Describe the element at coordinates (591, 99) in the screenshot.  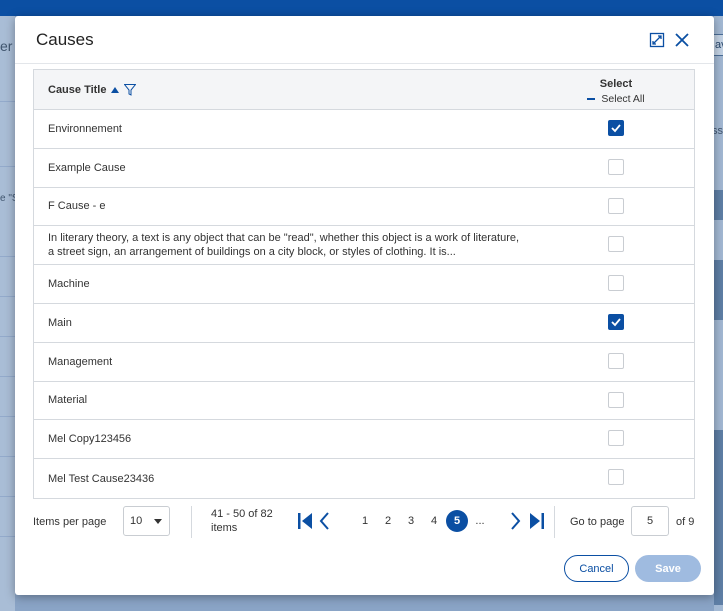
I see `indeterminate-minus-icon` at that location.